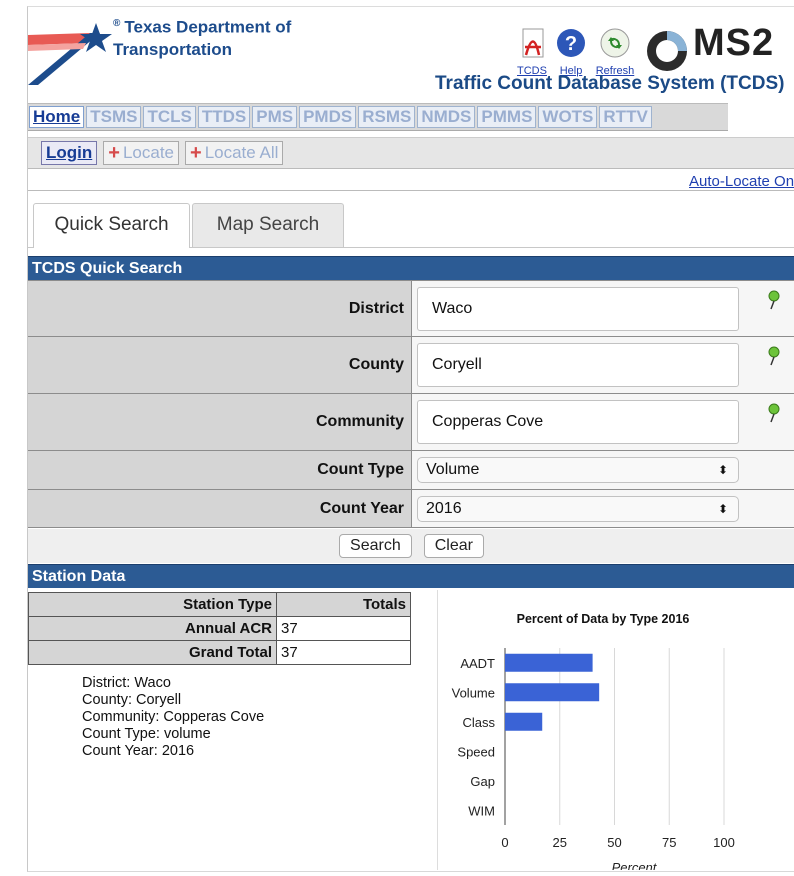 This screenshot has width=794, height=876. Describe the element at coordinates (411, 576) in the screenshot. I see `station-data-header: Station Data` at that location.